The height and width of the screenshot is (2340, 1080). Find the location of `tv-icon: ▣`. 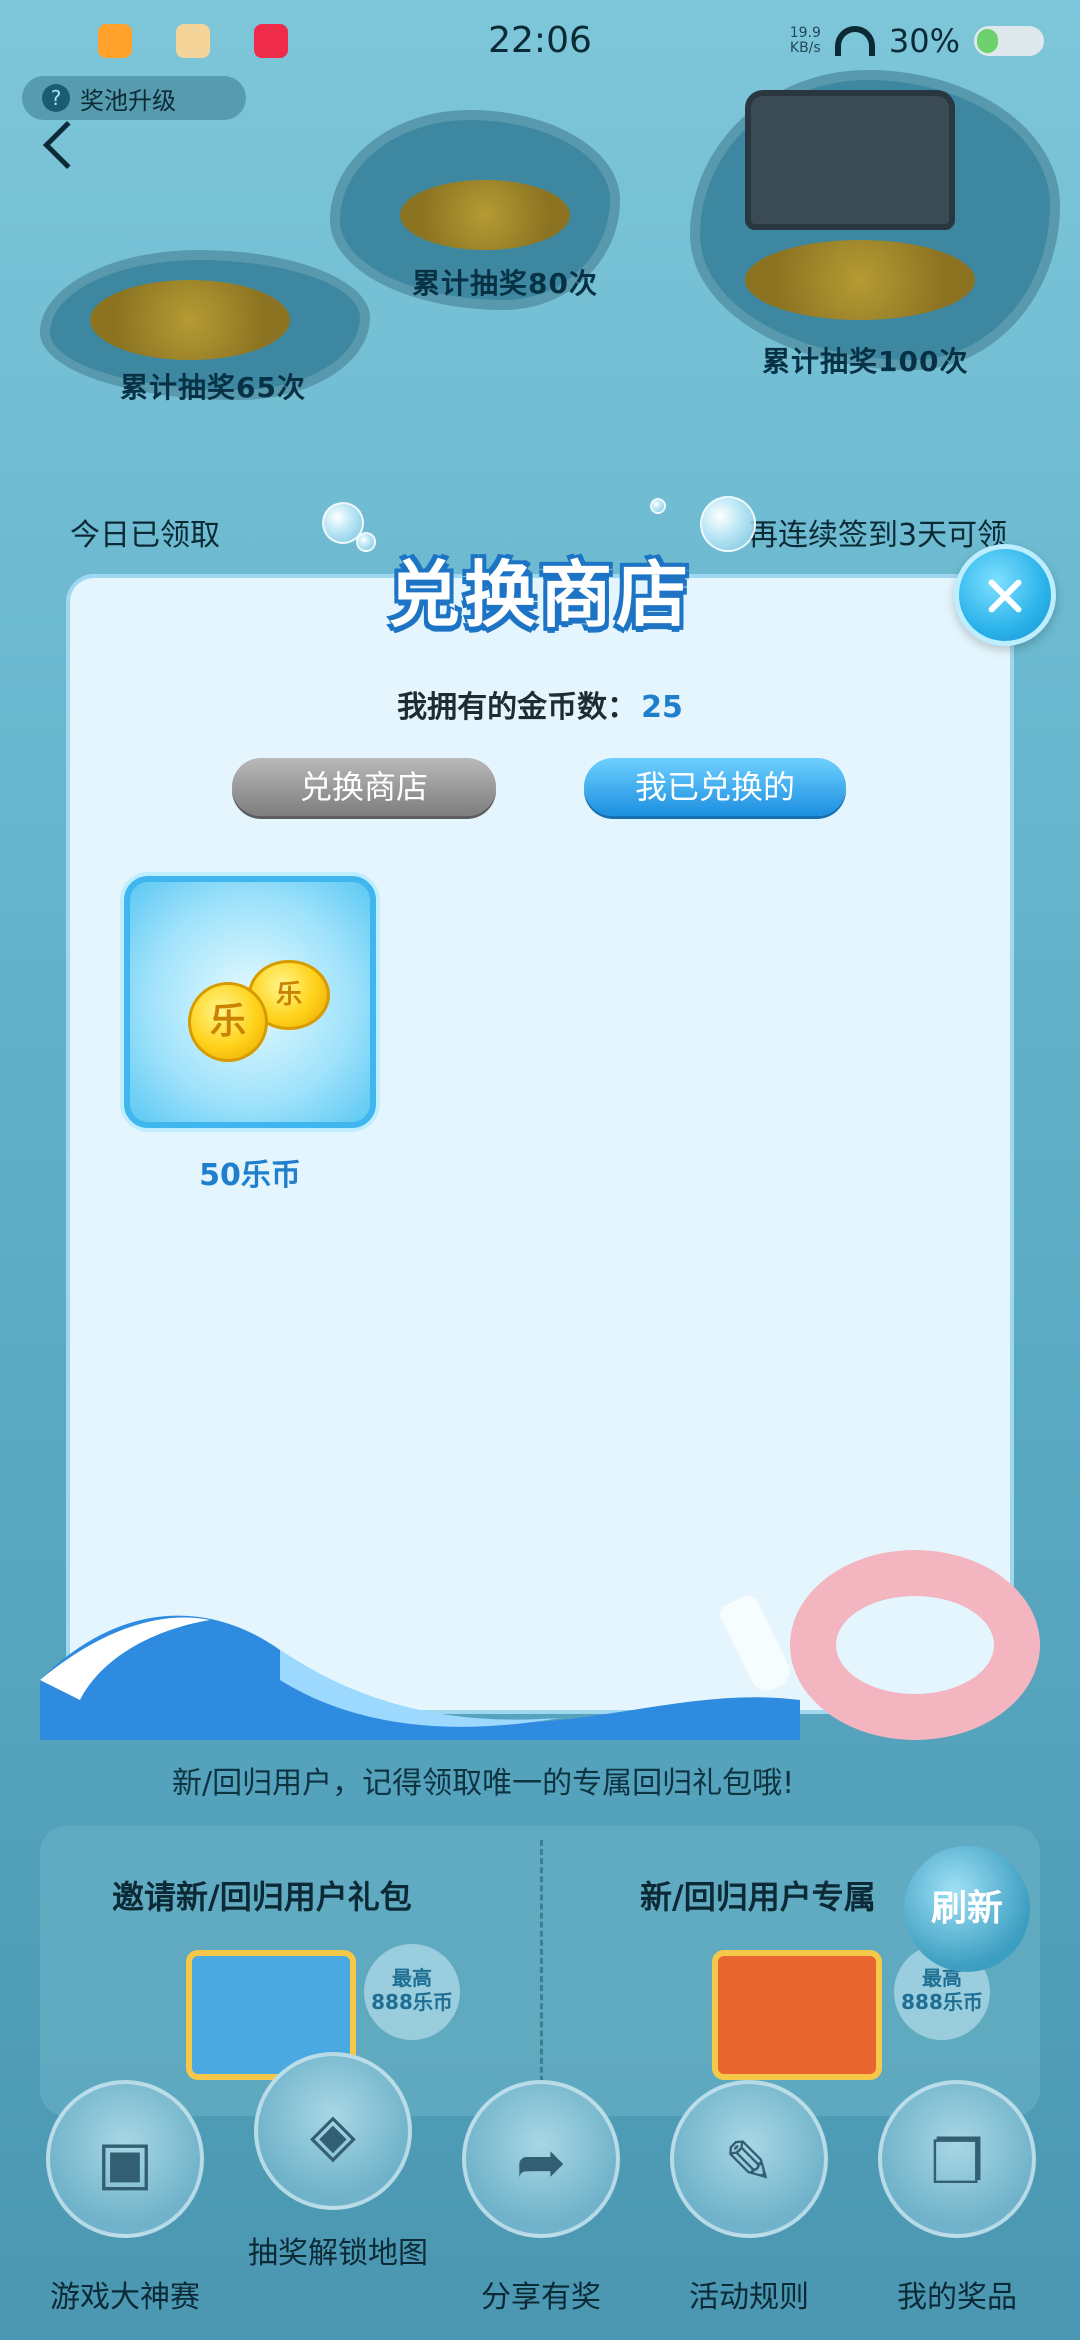

tv-icon: ▣ is located at coordinates (125, 2159).